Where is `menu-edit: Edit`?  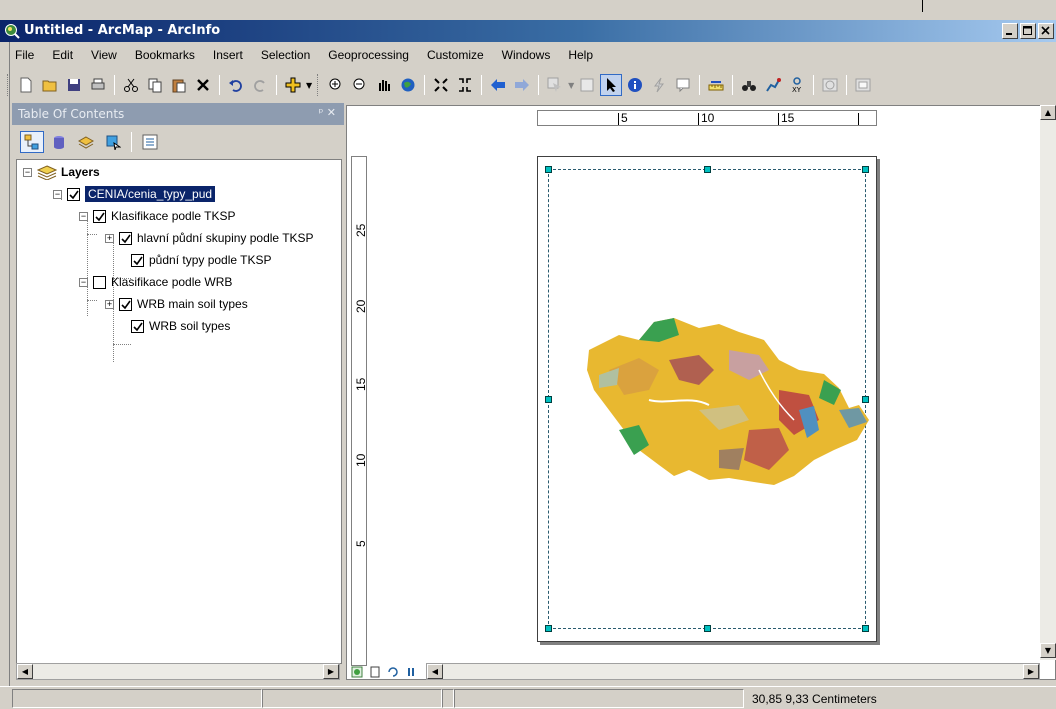 menu-edit: Edit is located at coordinates (62, 55).